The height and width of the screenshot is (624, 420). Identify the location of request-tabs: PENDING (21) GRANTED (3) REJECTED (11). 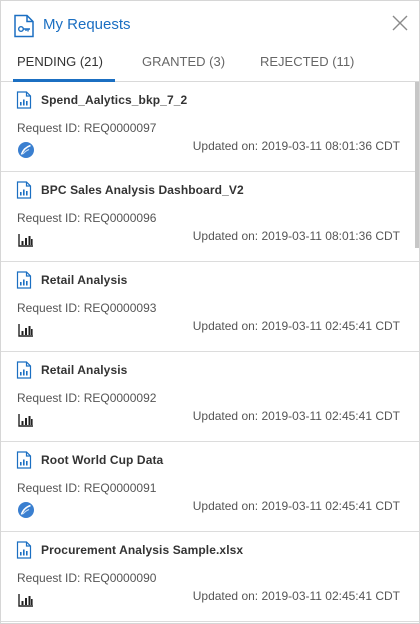
(210, 66).